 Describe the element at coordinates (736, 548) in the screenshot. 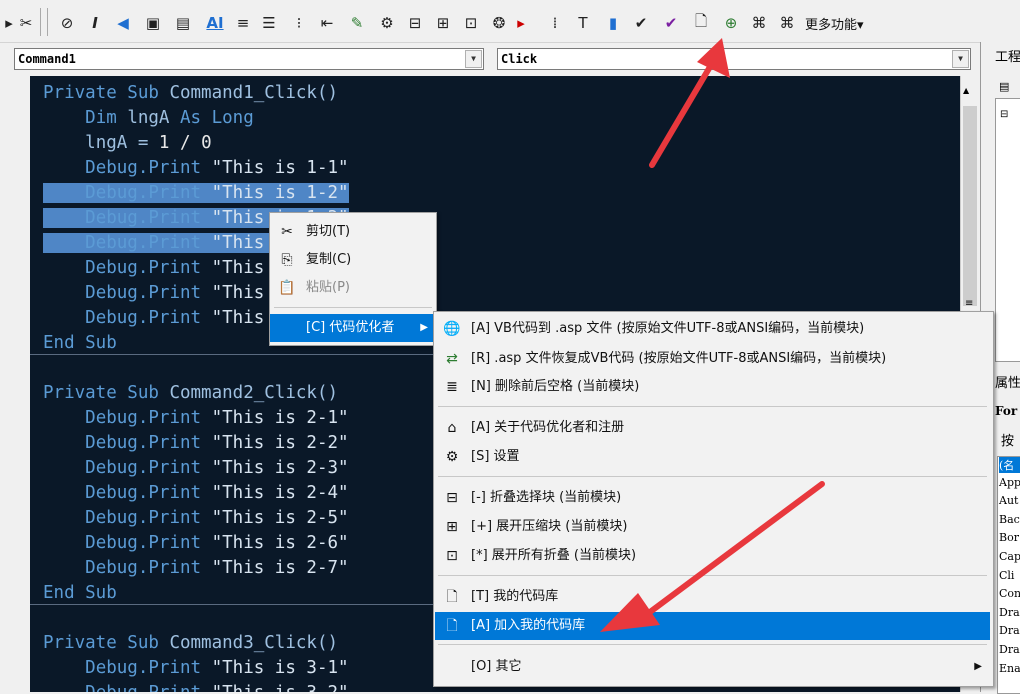

I see `annotation-arrow-bottom-shaft` at that location.